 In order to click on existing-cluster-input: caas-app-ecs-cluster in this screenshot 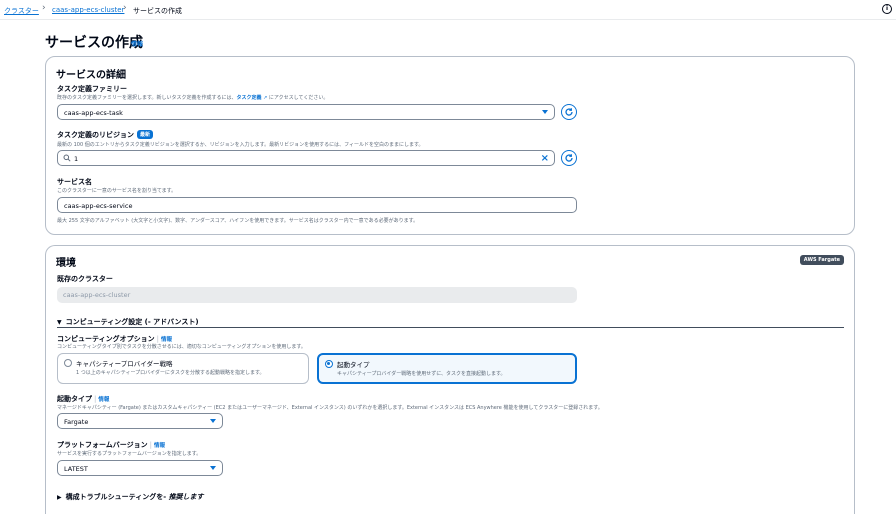, I will do `click(317, 295)`.